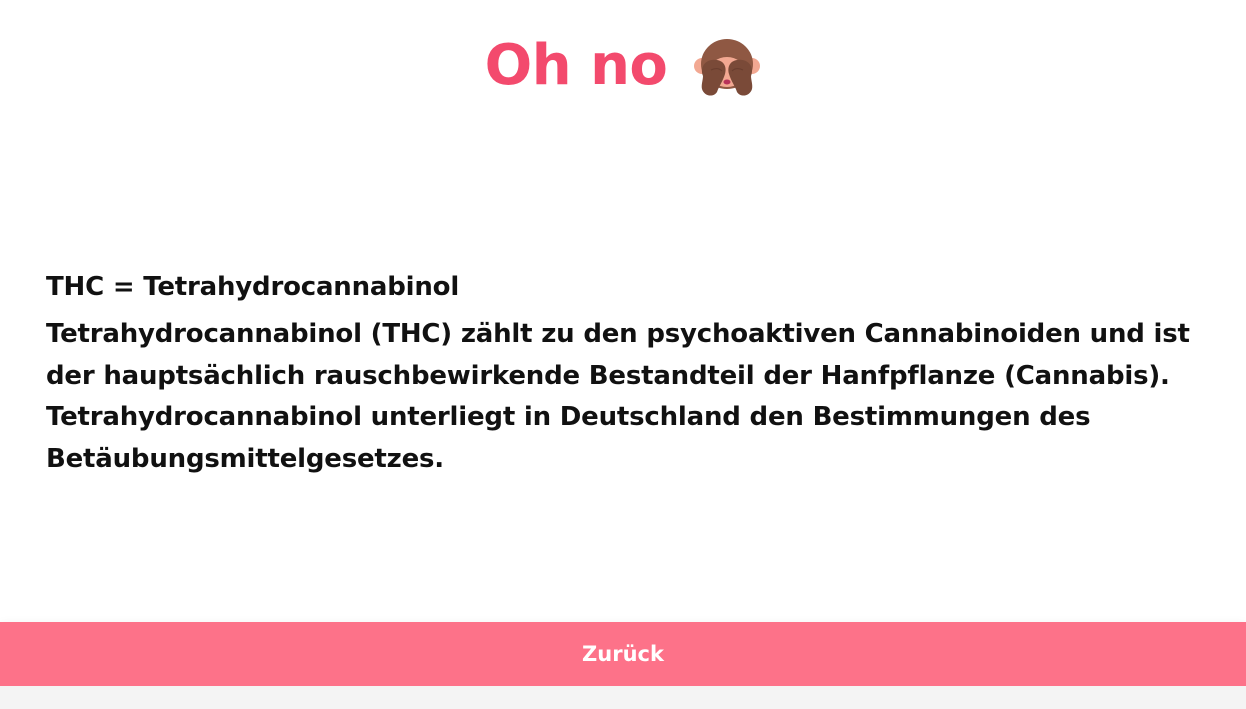 This screenshot has height=709, width=1246. Describe the element at coordinates (727, 68) in the screenshot. I see `see-no-evil-monkey-icon` at that location.